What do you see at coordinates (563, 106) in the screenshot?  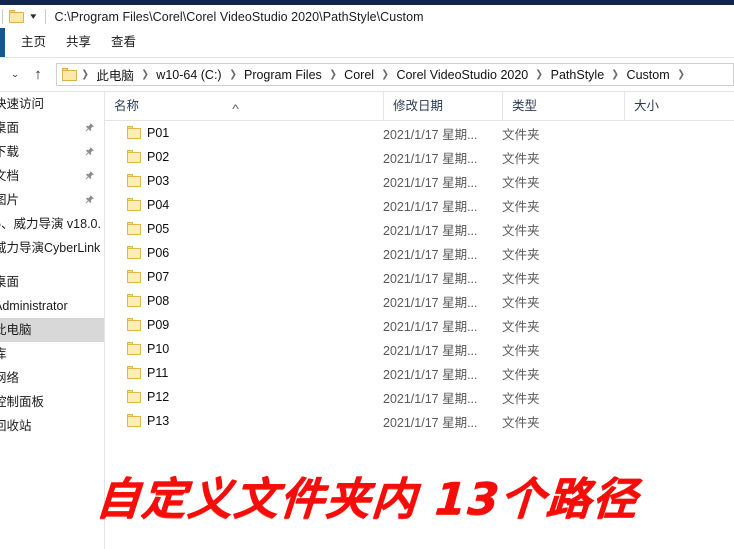 I see `column-header-type: 类型` at bounding box center [563, 106].